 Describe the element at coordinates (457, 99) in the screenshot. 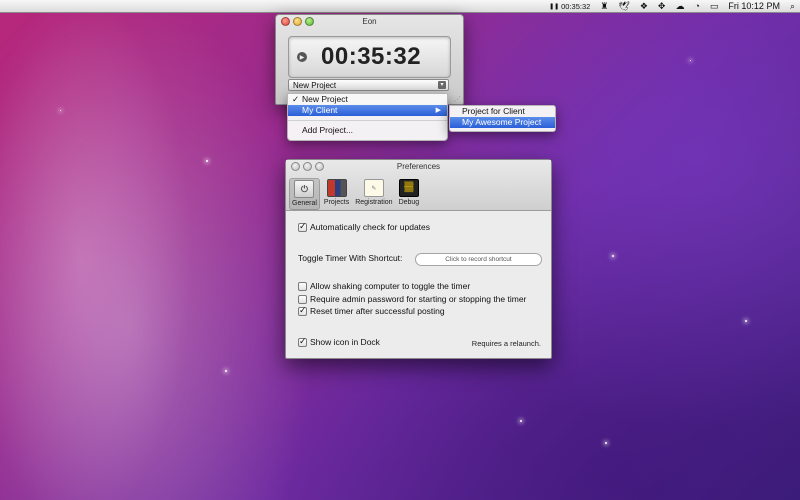

I see `resize-grip-icon: ⋰` at that location.